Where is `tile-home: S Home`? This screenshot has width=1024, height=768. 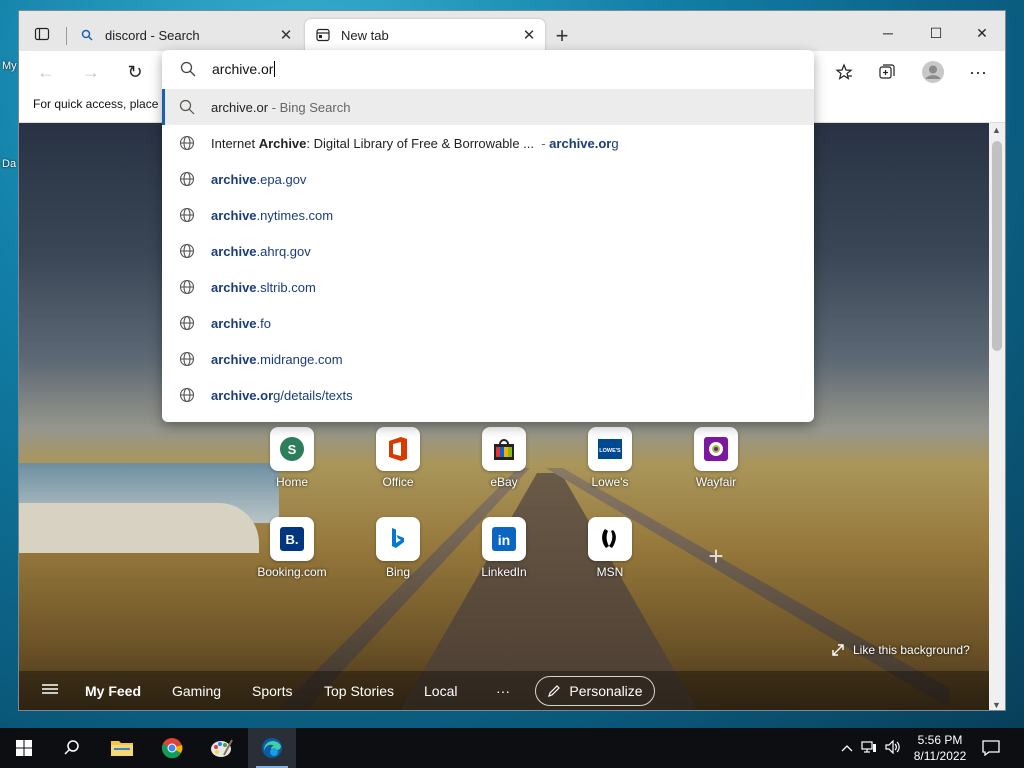 tile-home: S Home is located at coordinates (292, 458).